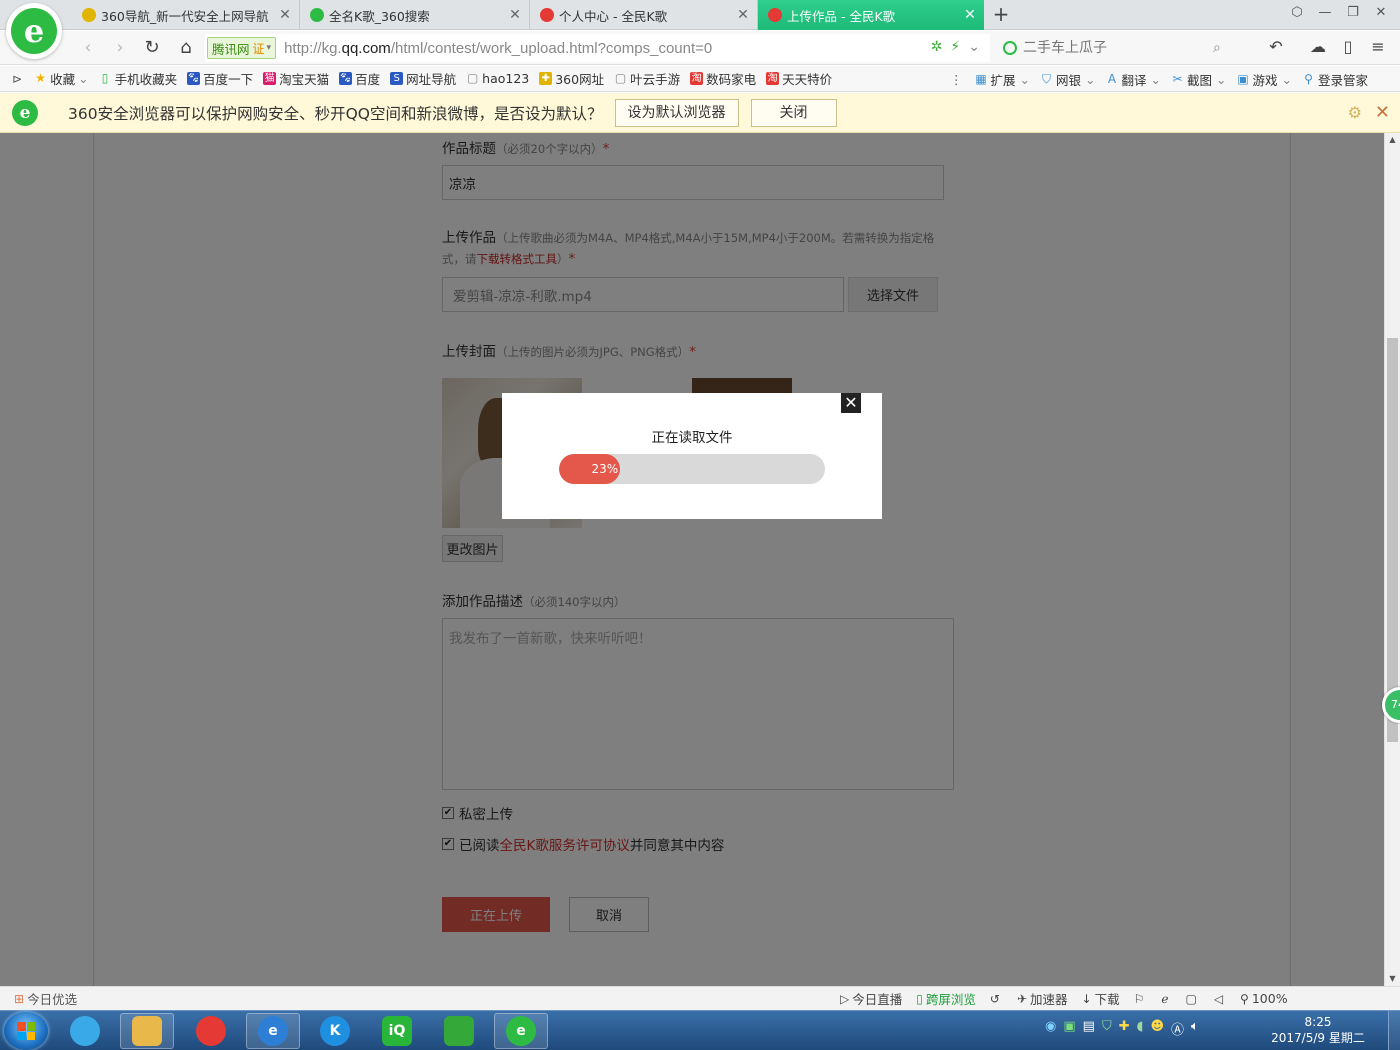 This screenshot has height=1050, width=1400. What do you see at coordinates (1195, 1028) in the screenshot?
I see `tray-volume-icon: 🔈︎` at bounding box center [1195, 1028].